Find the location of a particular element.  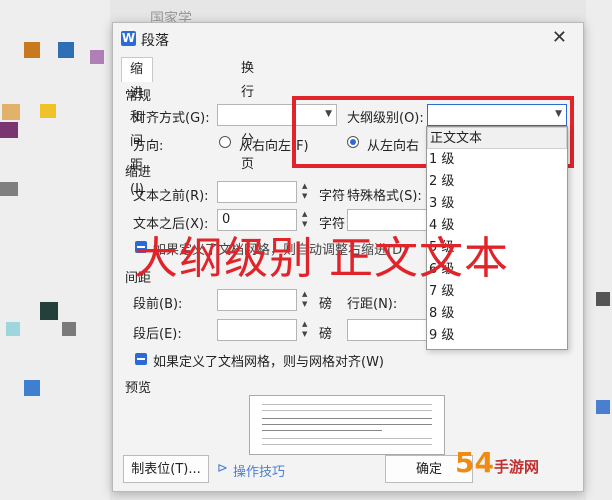

section-indent: 缩进 is located at coordinates (138, 172).